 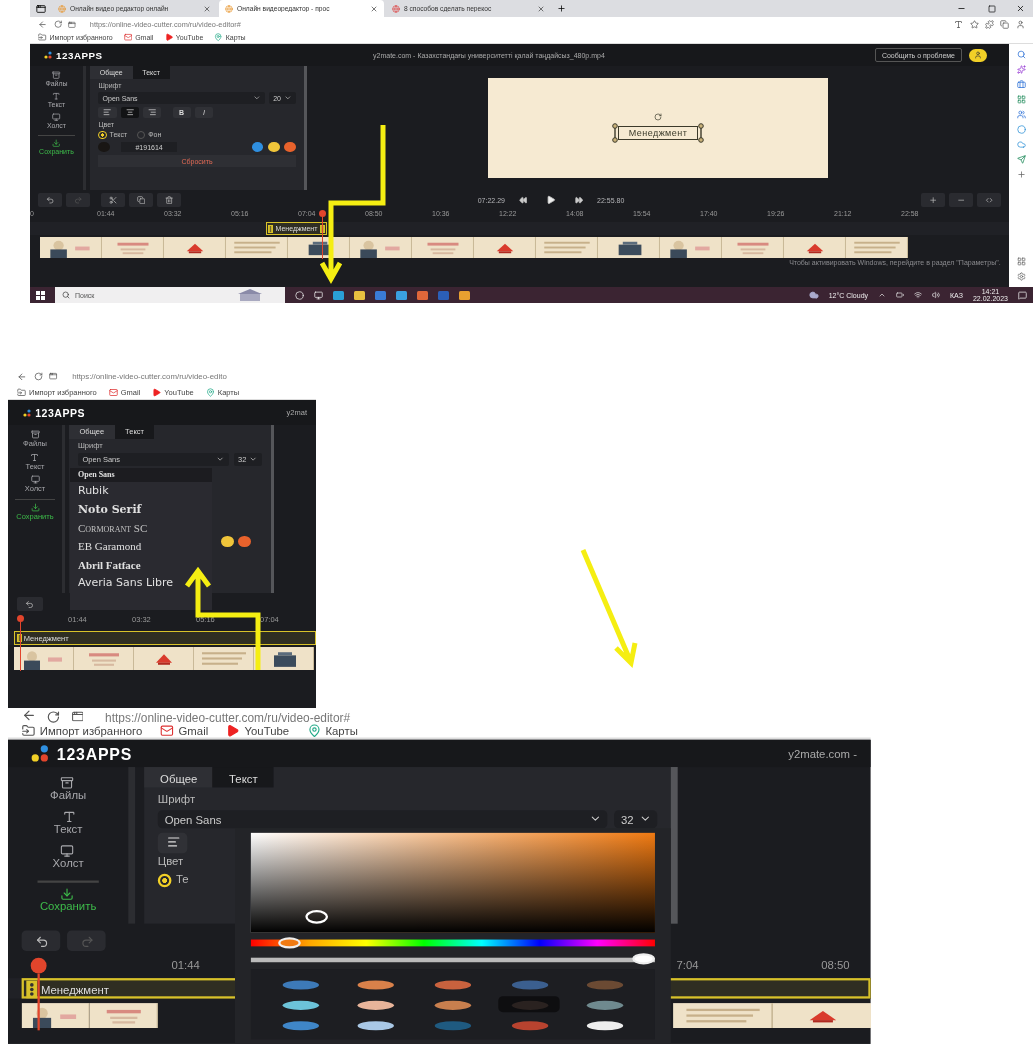 What do you see at coordinates (141, 564) in the screenshot?
I see `font-option: Abril Fatface` at bounding box center [141, 564].